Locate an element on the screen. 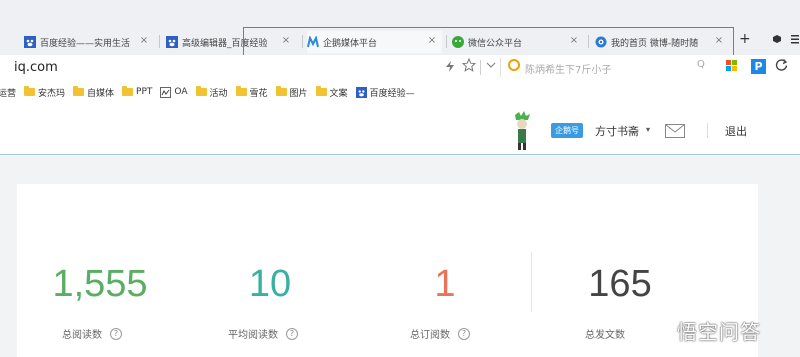  stat-label-total-subscriptions: 总订阅数 ? is located at coordinates (440, 333).